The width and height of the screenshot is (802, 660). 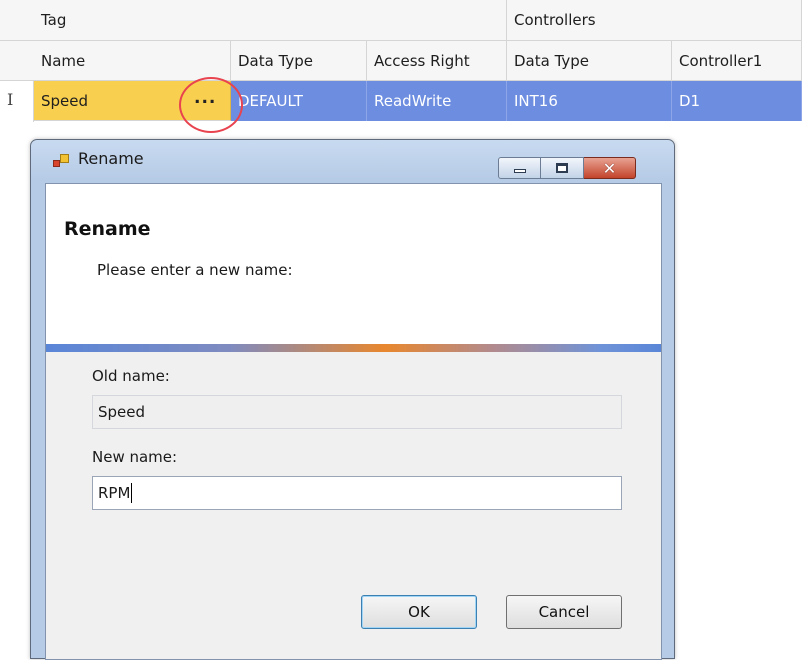 What do you see at coordinates (111, 158) in the screenshot?
I see `dialog-title: Rename` at bounding box center [111, 158].